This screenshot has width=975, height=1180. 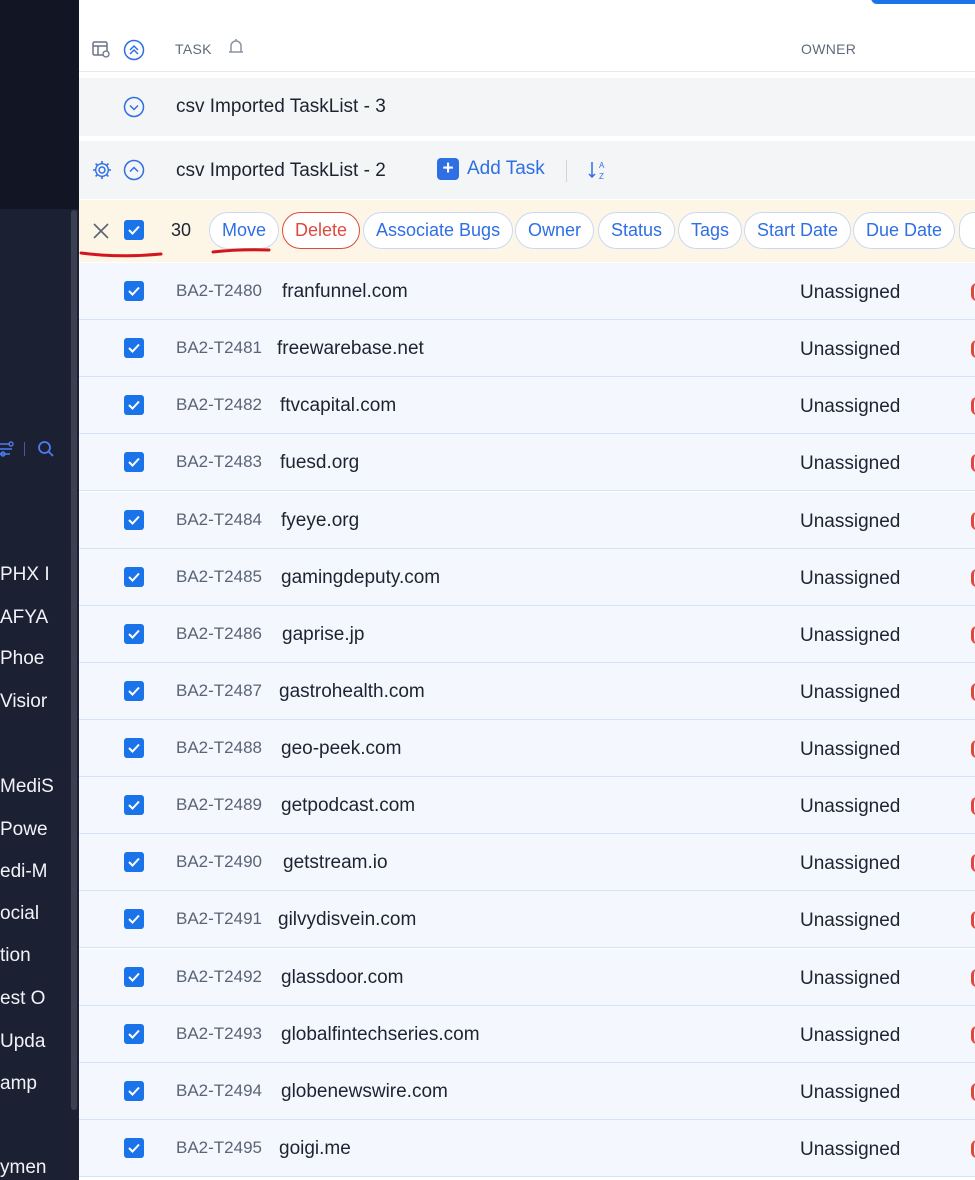 What do you see at coordinates (352, 692) in the screenshot?
I see `task-name: gastrohealth.com` at bounding box center [352, 692].